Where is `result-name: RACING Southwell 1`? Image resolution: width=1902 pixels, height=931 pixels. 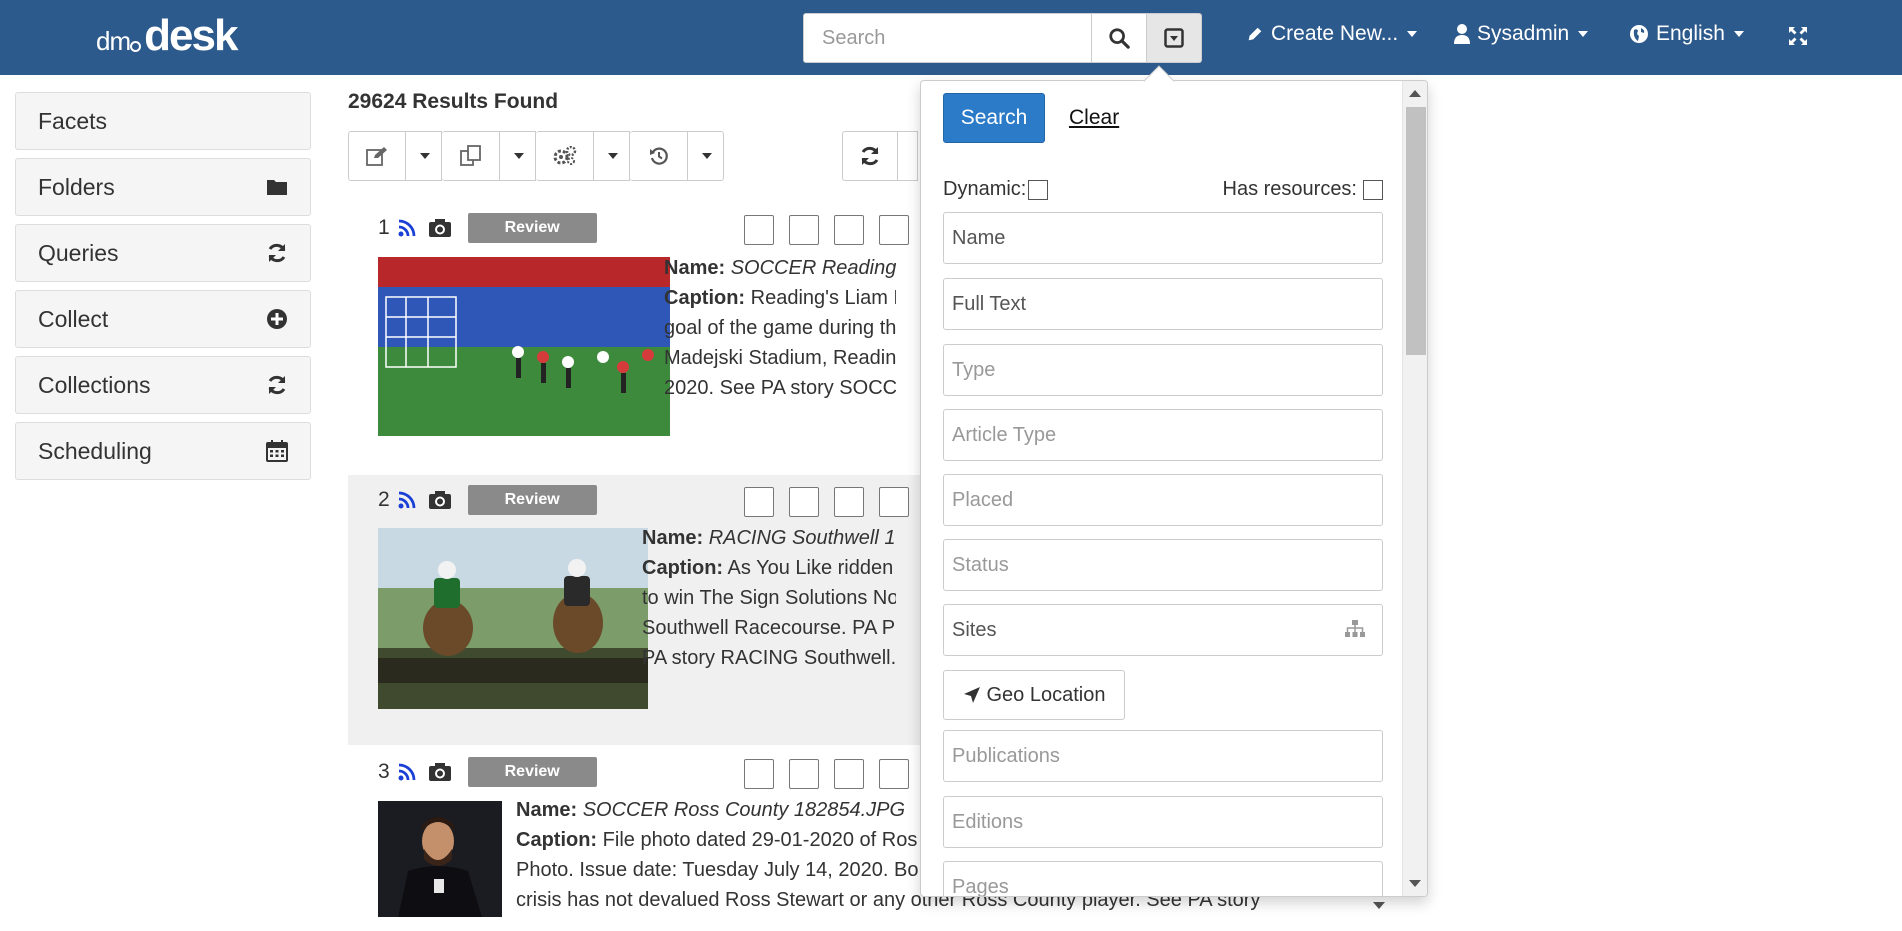
result-name: RACING Southwell 1 is located at coordinates (802, 538).